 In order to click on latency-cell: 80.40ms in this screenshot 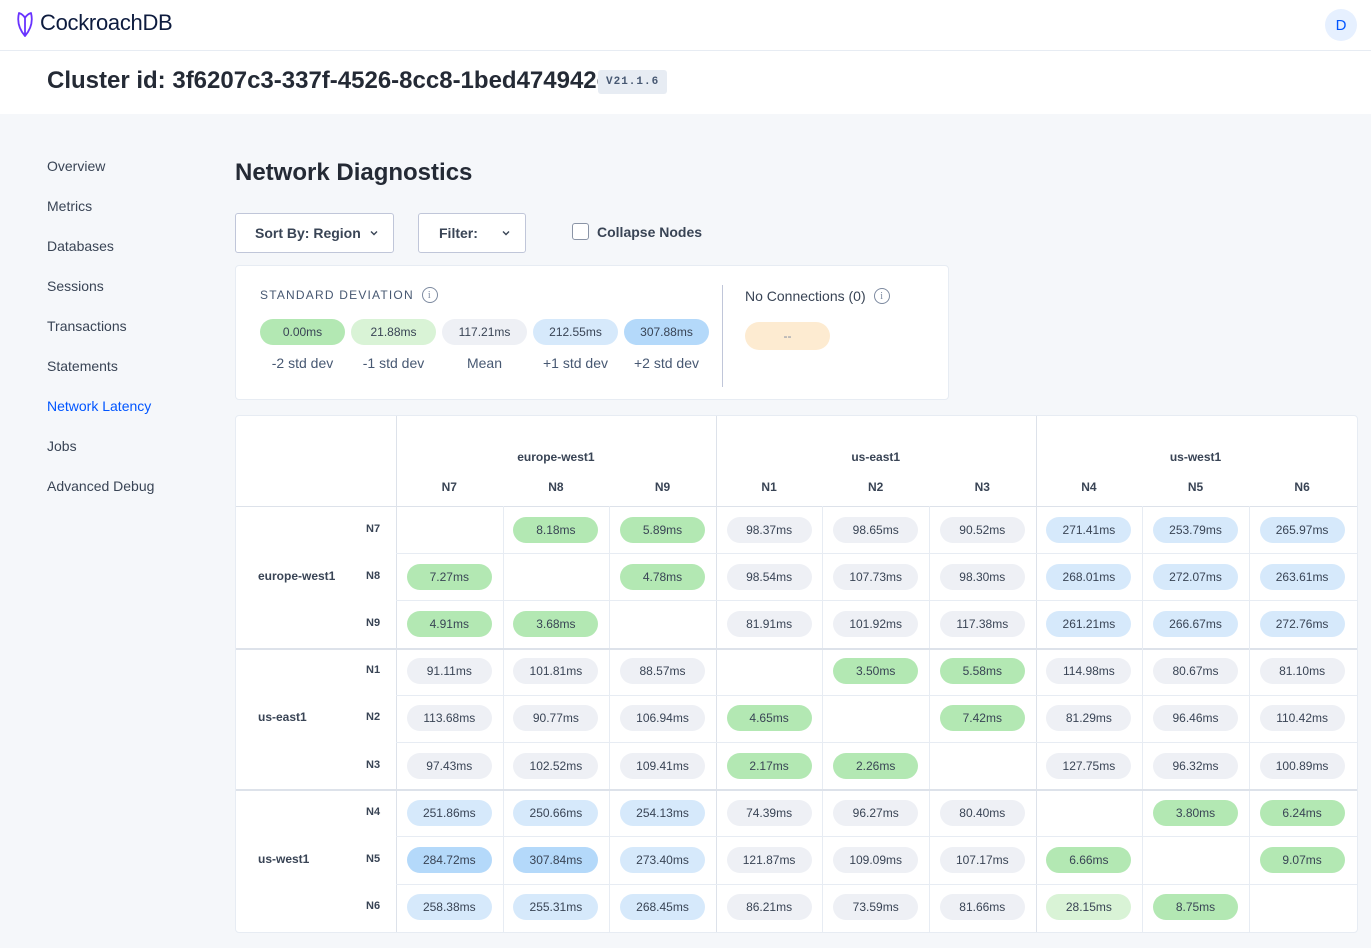, I will do `click(982, 812)`.